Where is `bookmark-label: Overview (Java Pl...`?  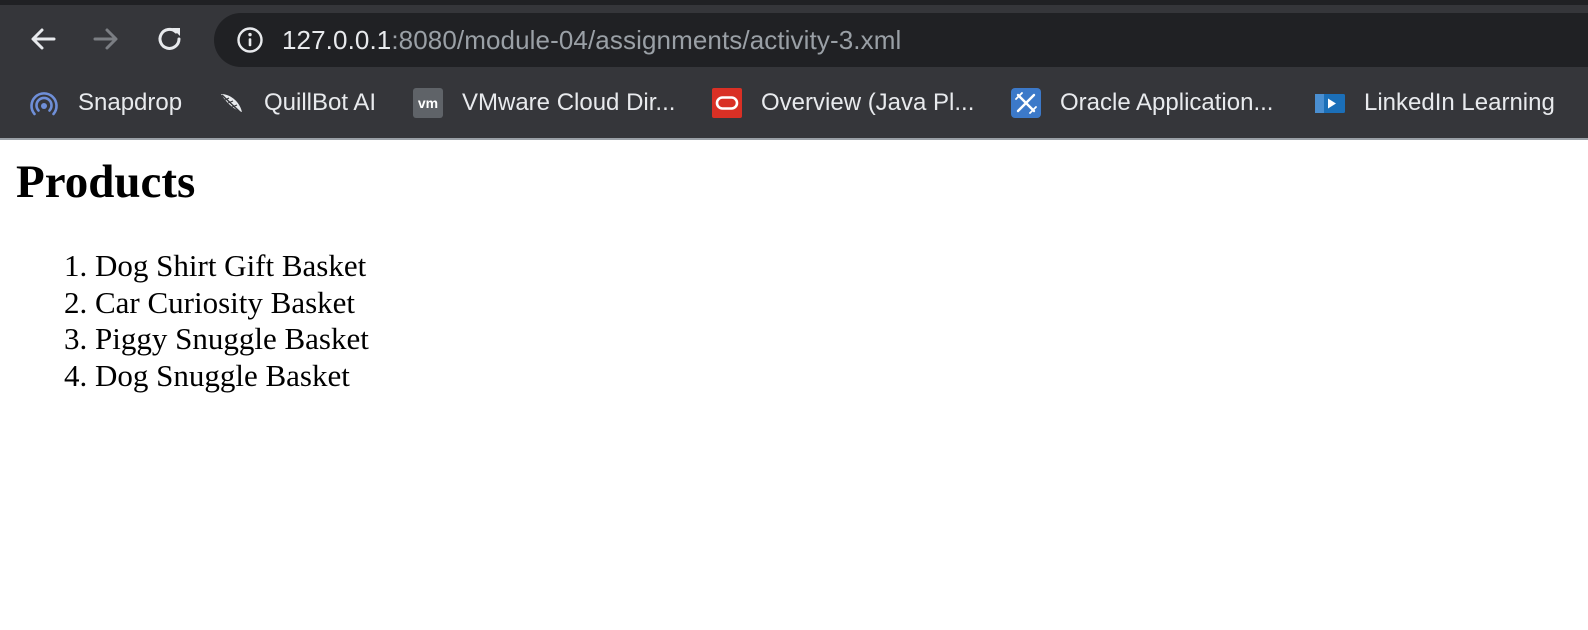
bookmark-label: Overview (Java Pl... is located at coordinates (868, 102).